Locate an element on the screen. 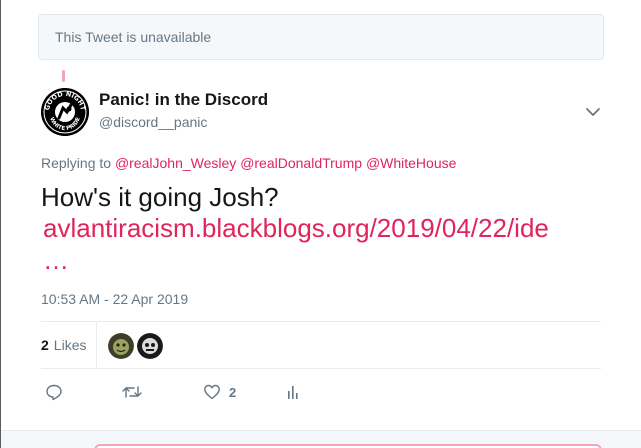  reply-button is located at coordinates (54, 392).